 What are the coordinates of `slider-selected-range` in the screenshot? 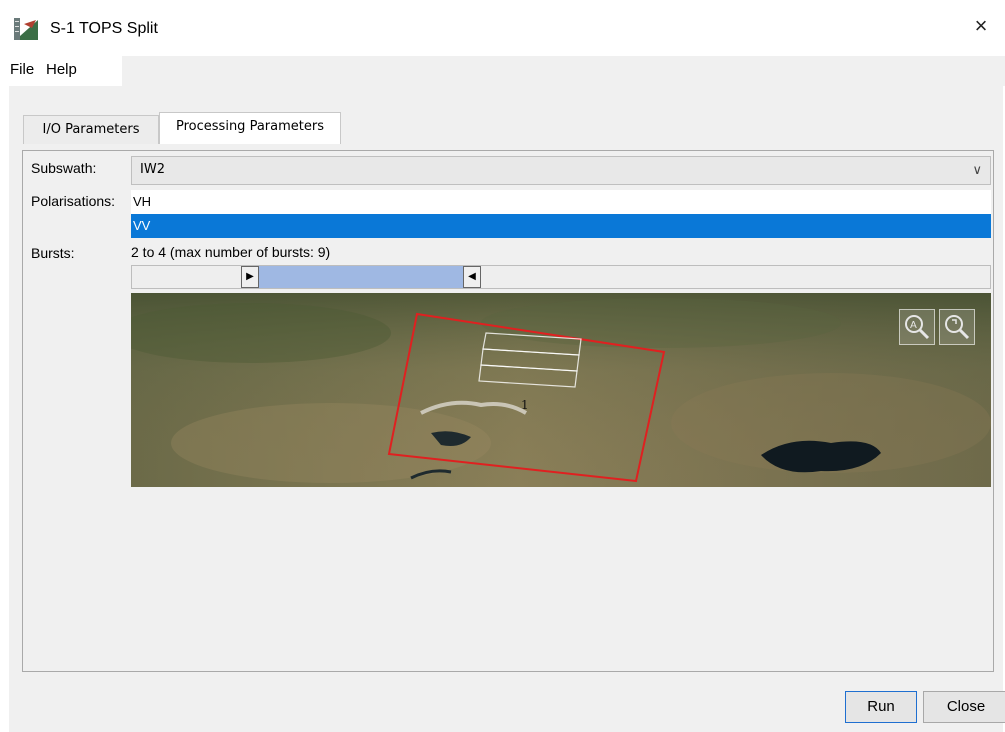 It's located at (361, 277).